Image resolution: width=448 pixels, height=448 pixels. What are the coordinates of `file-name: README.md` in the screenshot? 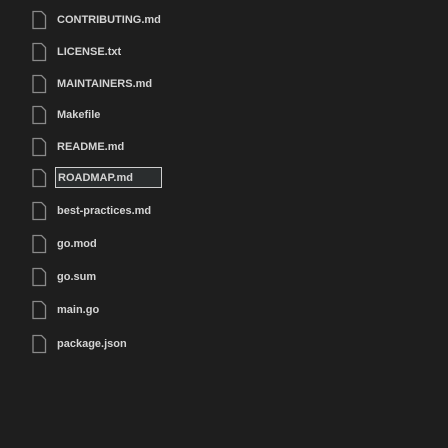 It's located at (91, 147).